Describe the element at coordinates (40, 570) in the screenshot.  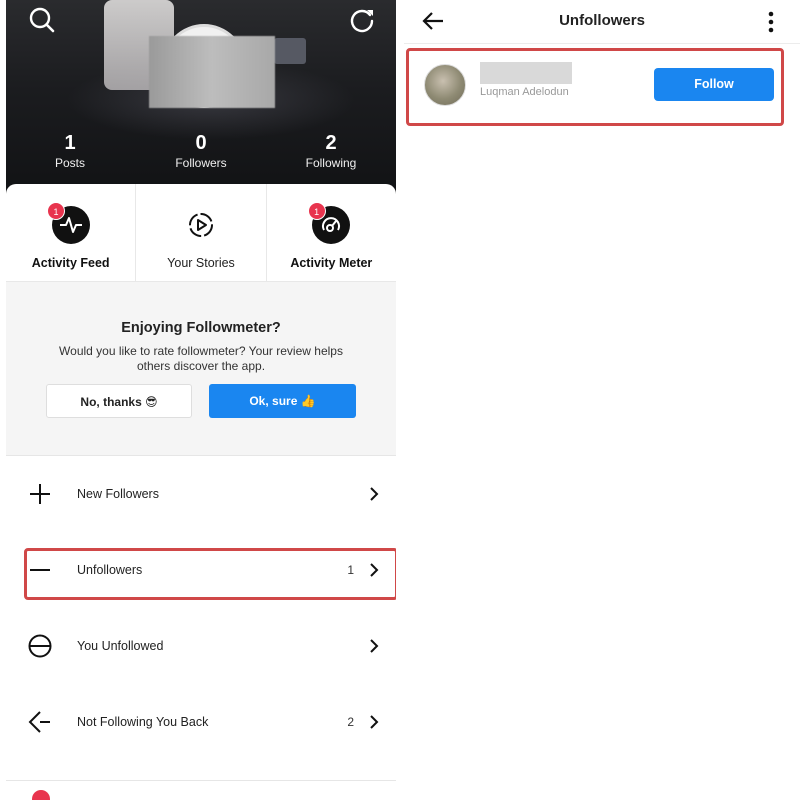
I see `minus-icon` at that location.